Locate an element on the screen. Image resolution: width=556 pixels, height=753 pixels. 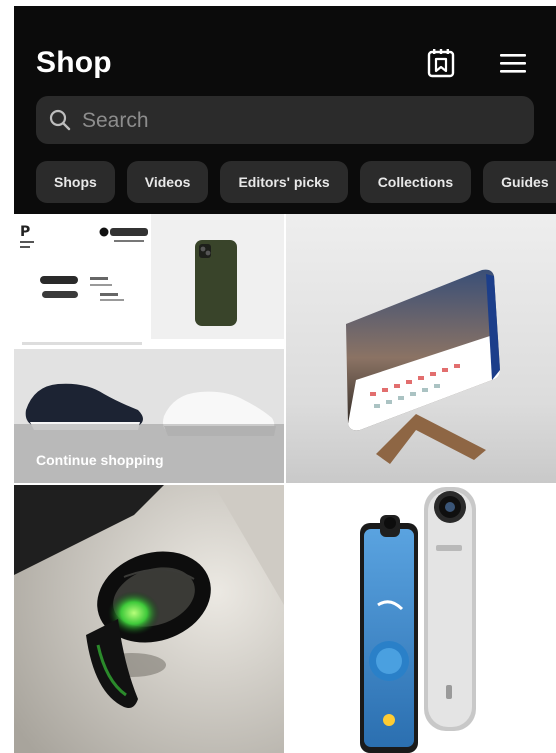
tab-videos: Videos is located at coordinates (167, 182).